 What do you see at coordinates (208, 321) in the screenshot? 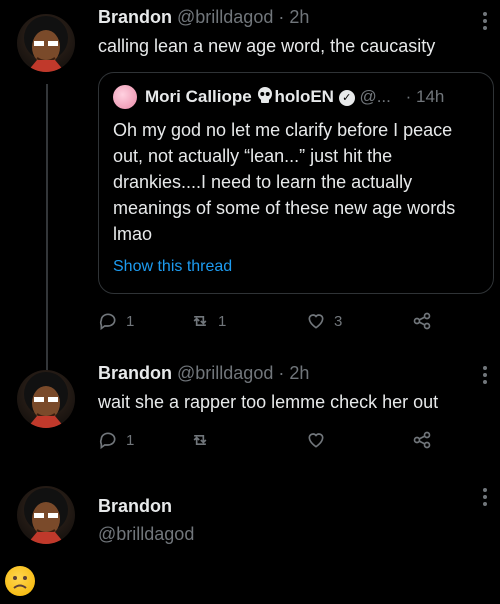
I see `retweet-button: 1` at bounding box center [208, 321].